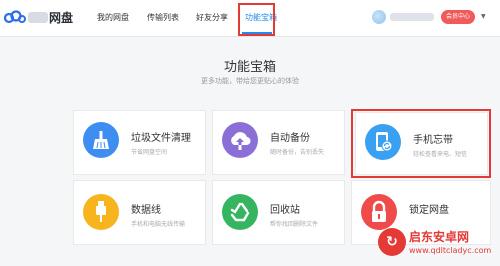  I want to click on site-watermark: ↻ 启东安卓网 www.qdltcladyc.com, so click(438, 245).